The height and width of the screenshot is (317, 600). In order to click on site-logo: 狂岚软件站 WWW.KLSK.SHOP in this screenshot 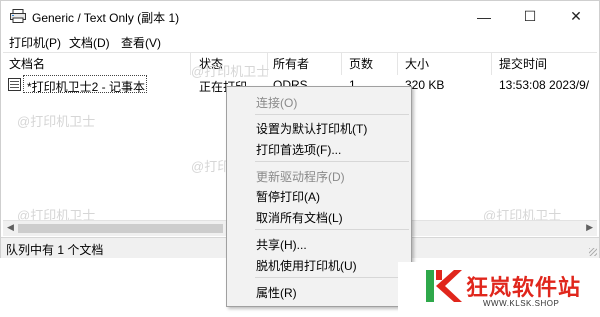, I will do `click(499, 289)`.